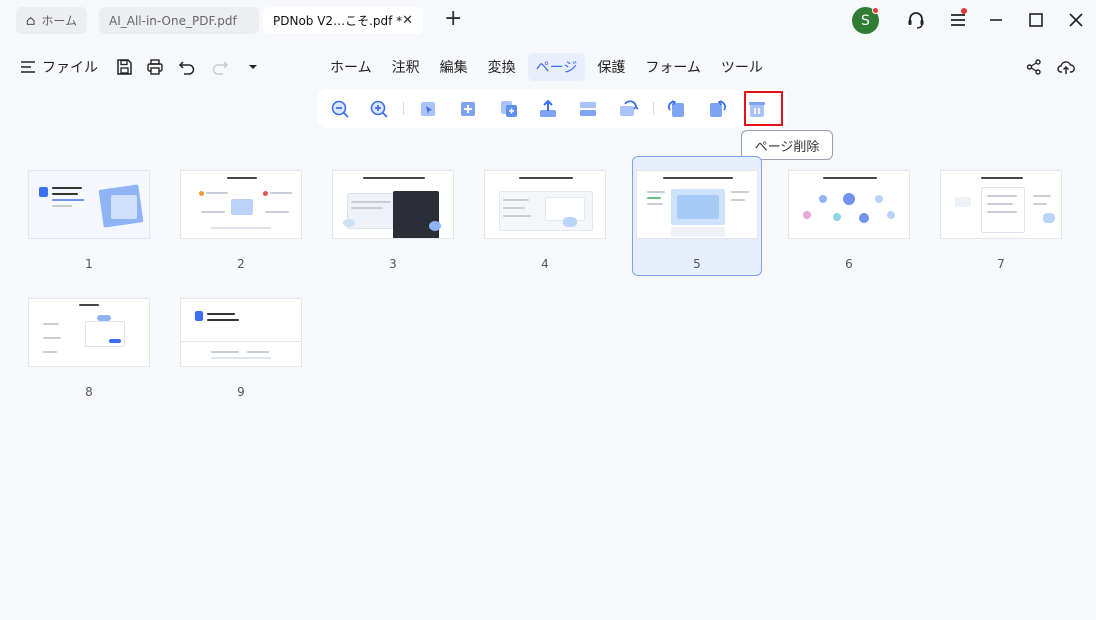 The image size is (1096, 620). What do you see at coordinates (155, 67) in the screenshot?
I see `print-icon` at bounding box center [155, 67].